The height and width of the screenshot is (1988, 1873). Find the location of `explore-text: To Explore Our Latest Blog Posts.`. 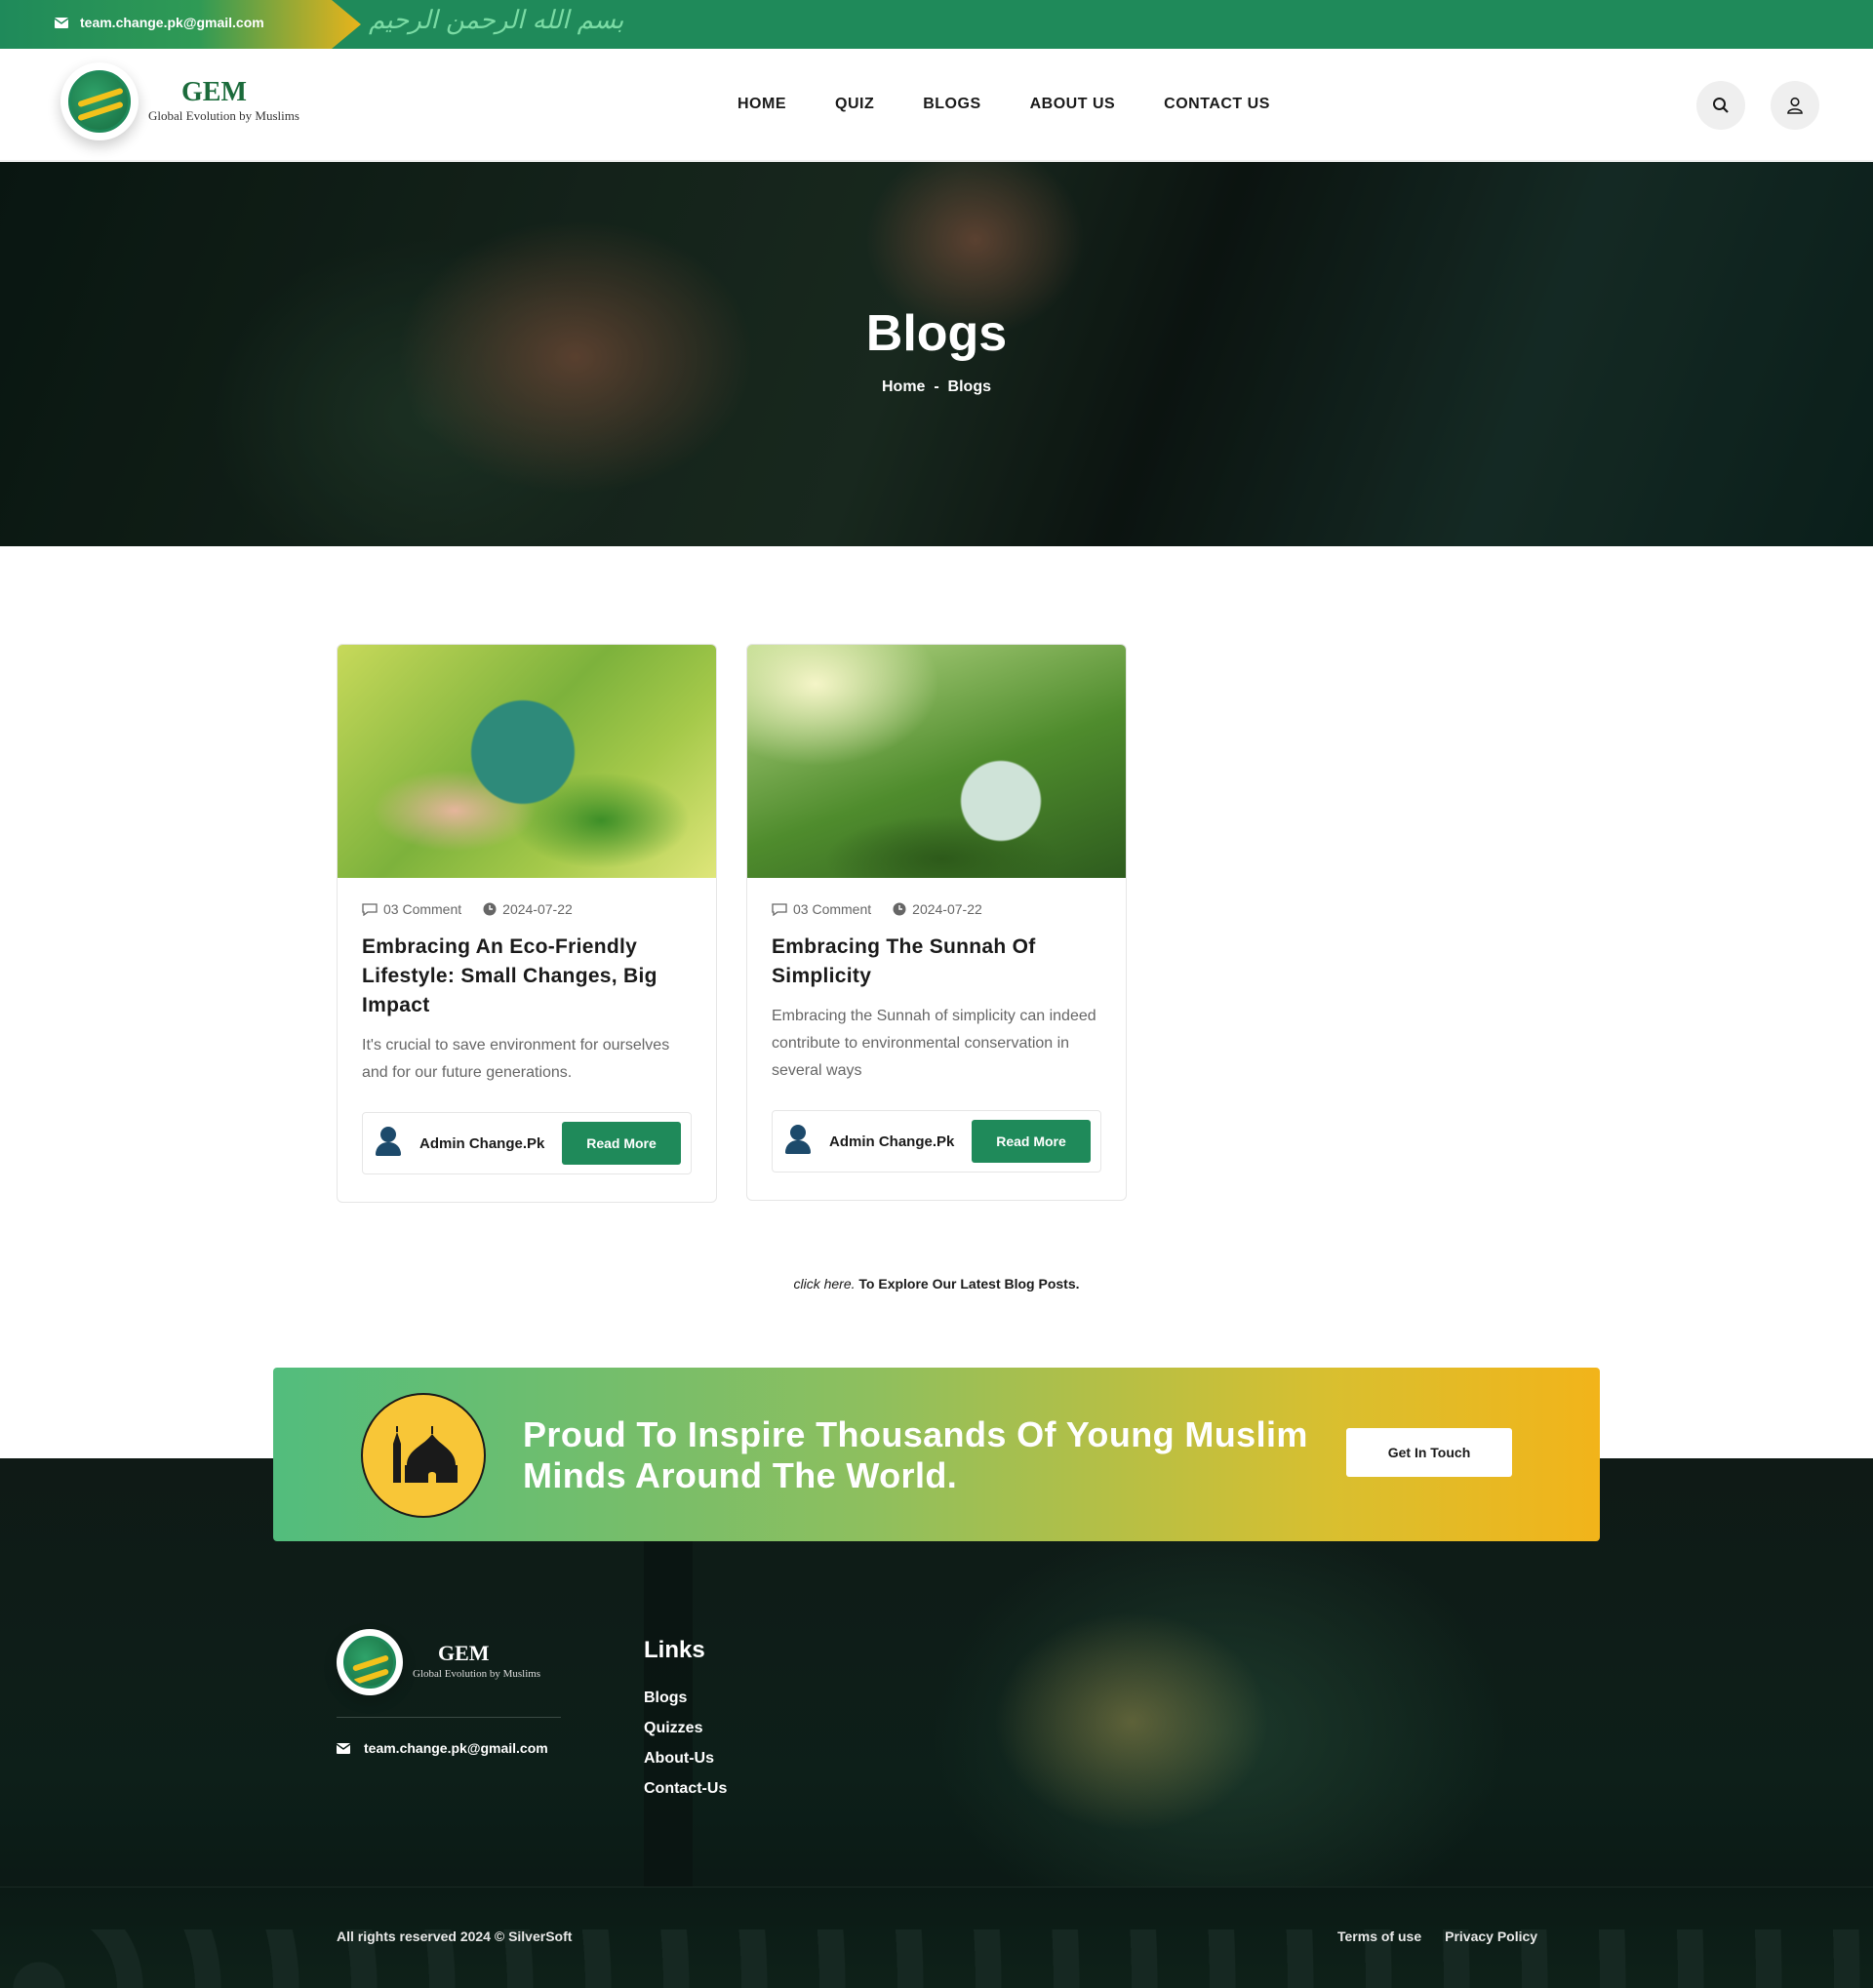

explore-text: To Explore Our Latest Blog Posts. is located at coordinates (967, 1284).